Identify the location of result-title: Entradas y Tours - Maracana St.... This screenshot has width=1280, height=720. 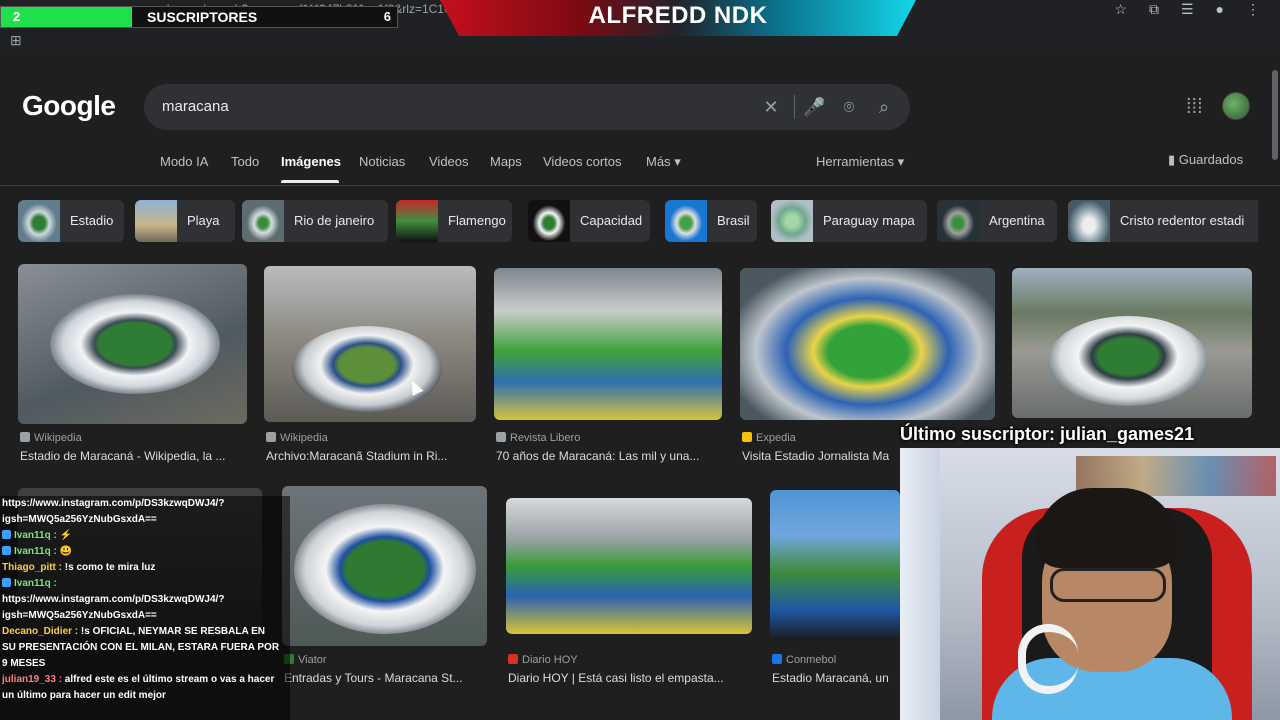
(386, 678).